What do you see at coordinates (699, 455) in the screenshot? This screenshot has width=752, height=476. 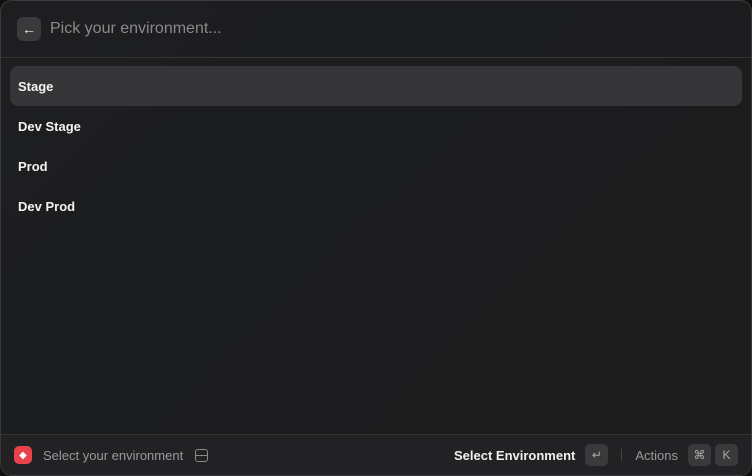 I see `command-key-icon: ⌘` at bounding box center [699, 455].